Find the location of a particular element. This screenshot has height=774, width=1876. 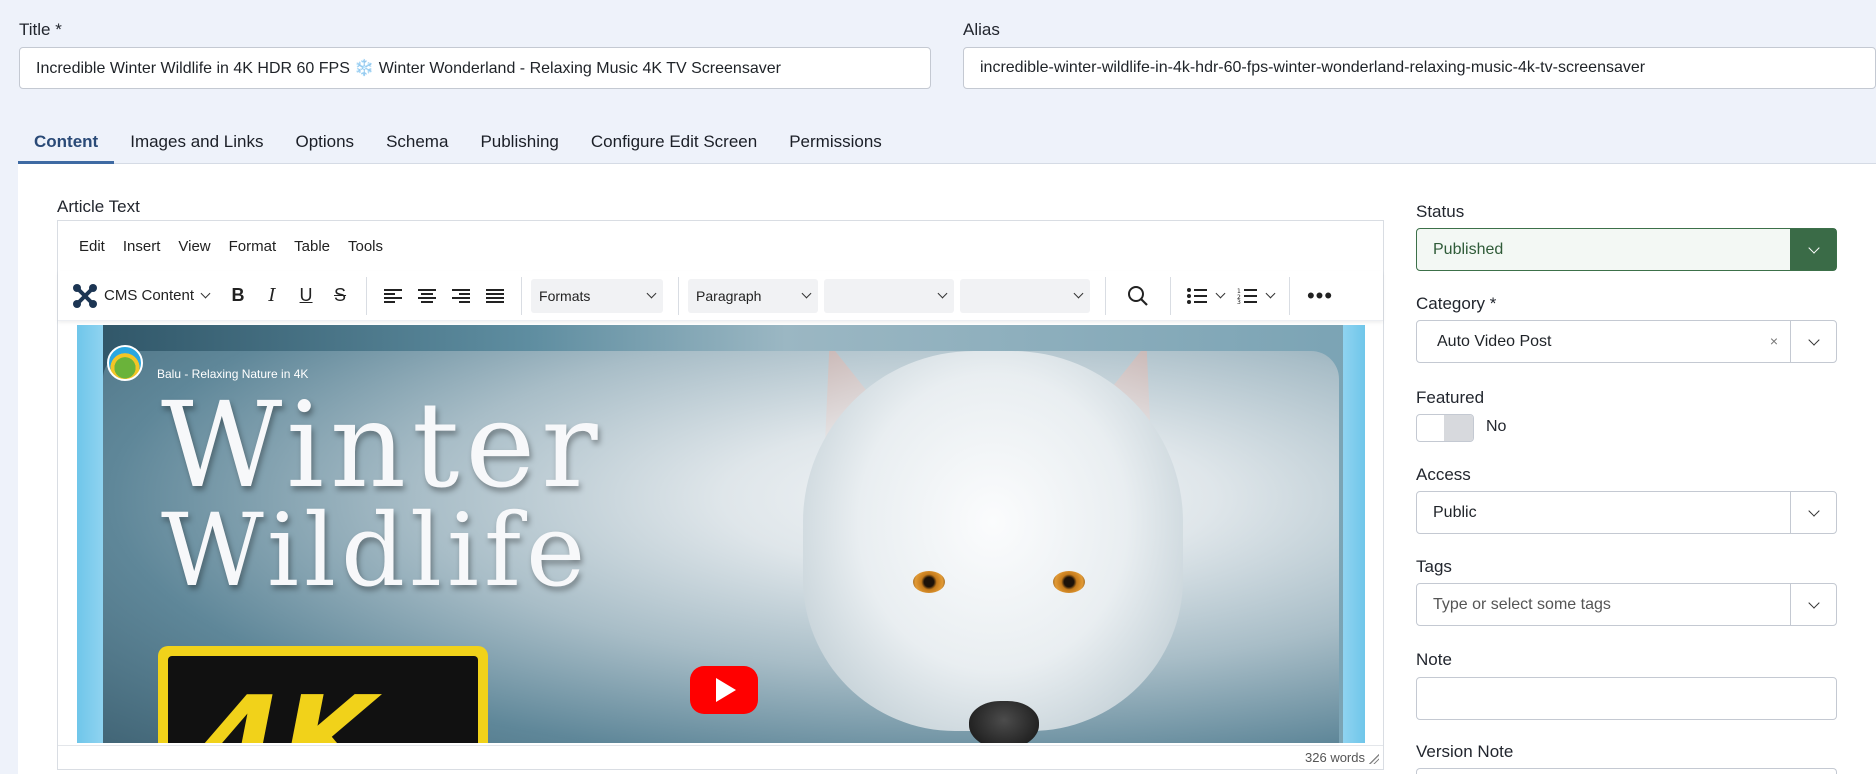

resize-handle-icon is located at coordinates (1374, 759).